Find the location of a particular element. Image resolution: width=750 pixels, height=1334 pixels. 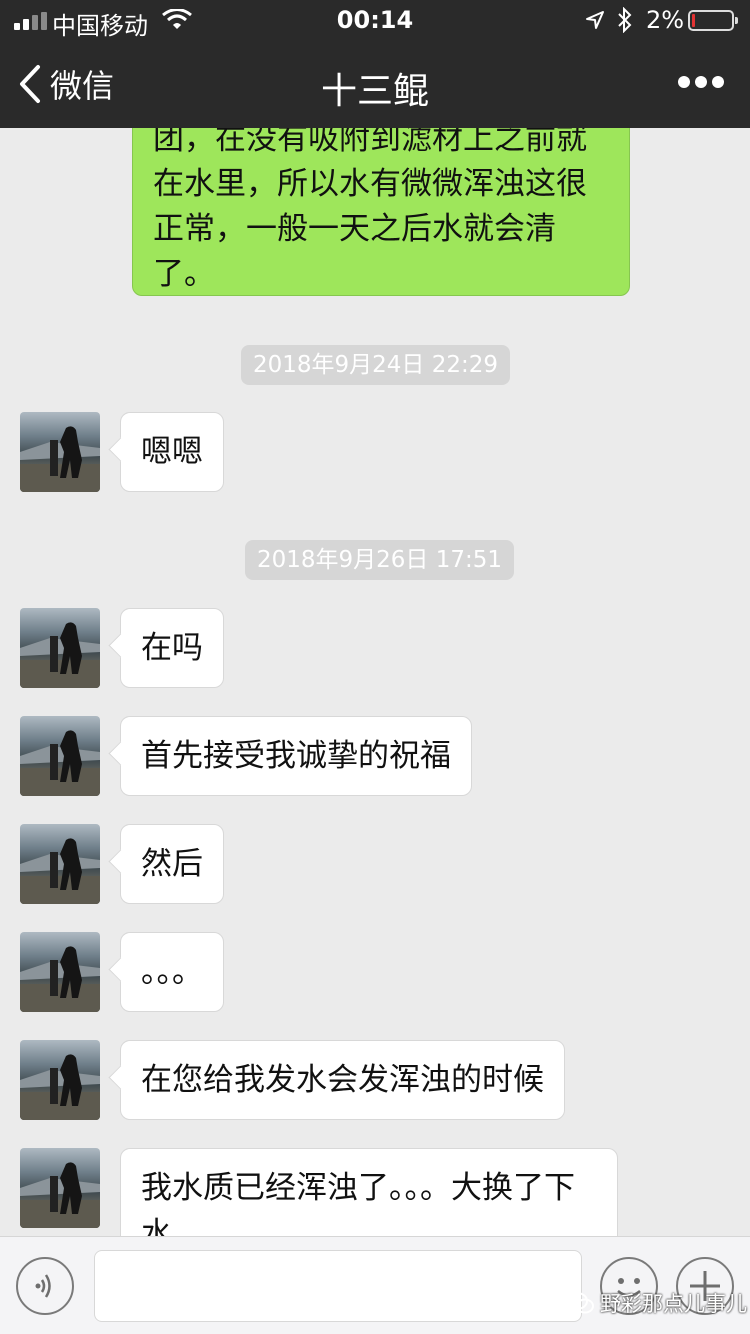

timestamp: 2018年9月24日 22:29 is located at coordinates (376, 365).